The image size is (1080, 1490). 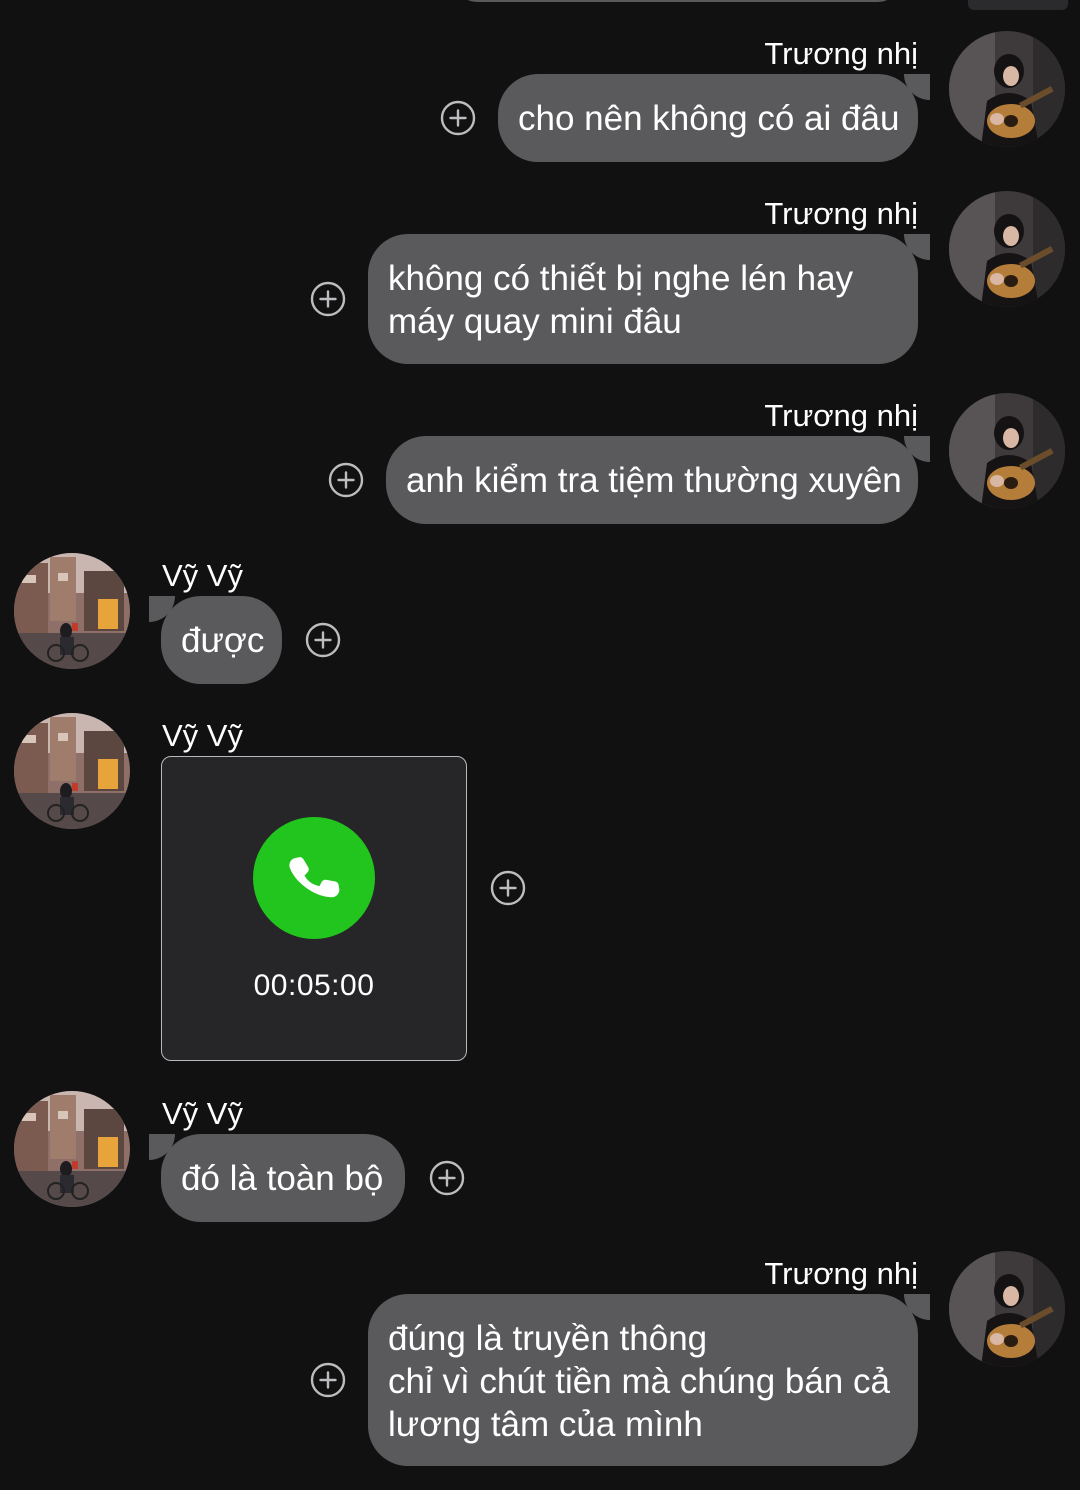 What do you see at coordinates (677, 1) in the screenshot?
I see `previous-message-bubble` at bounding box center [677, 1].